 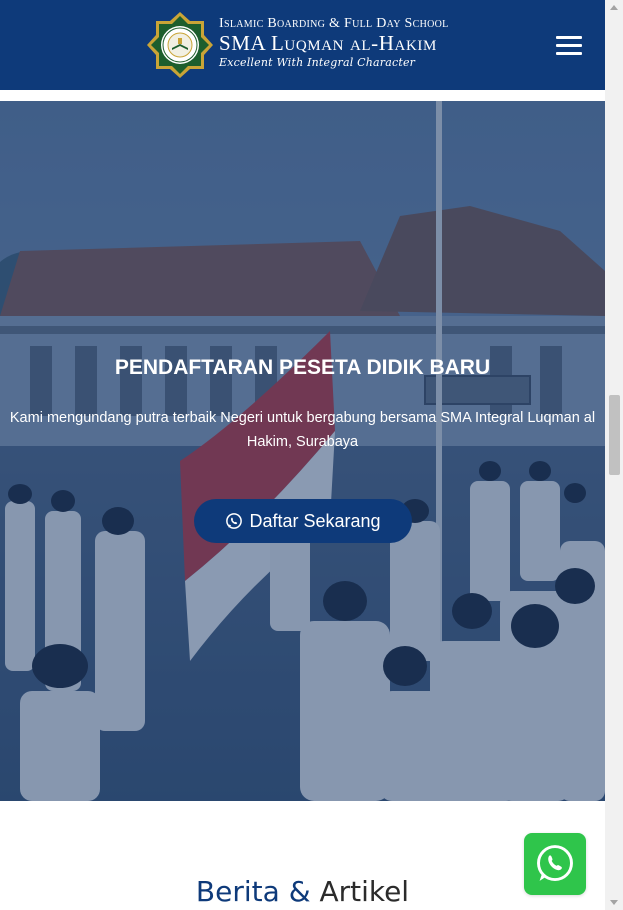 I want to click on hamburger-menu-icon, so click(x=570, y=47).